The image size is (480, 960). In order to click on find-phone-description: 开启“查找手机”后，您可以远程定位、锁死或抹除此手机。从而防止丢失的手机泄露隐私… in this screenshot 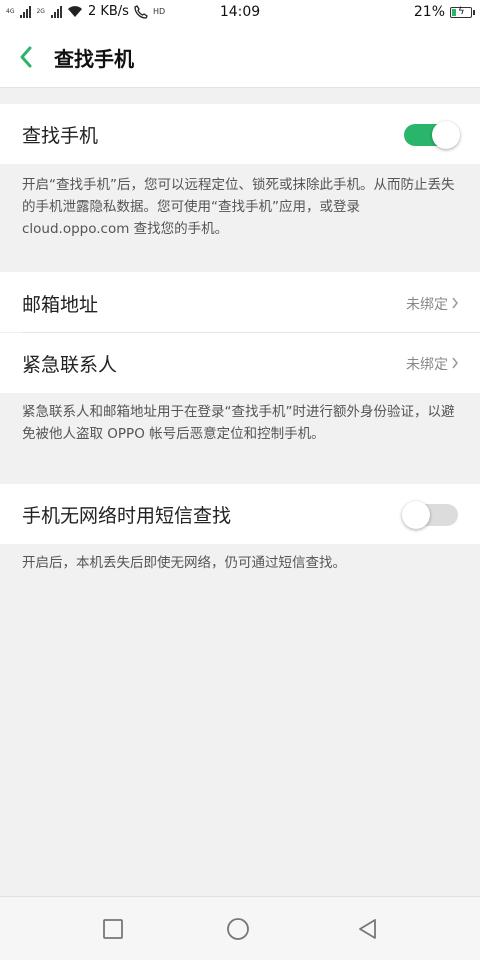, I will do `click(238, 207)`.